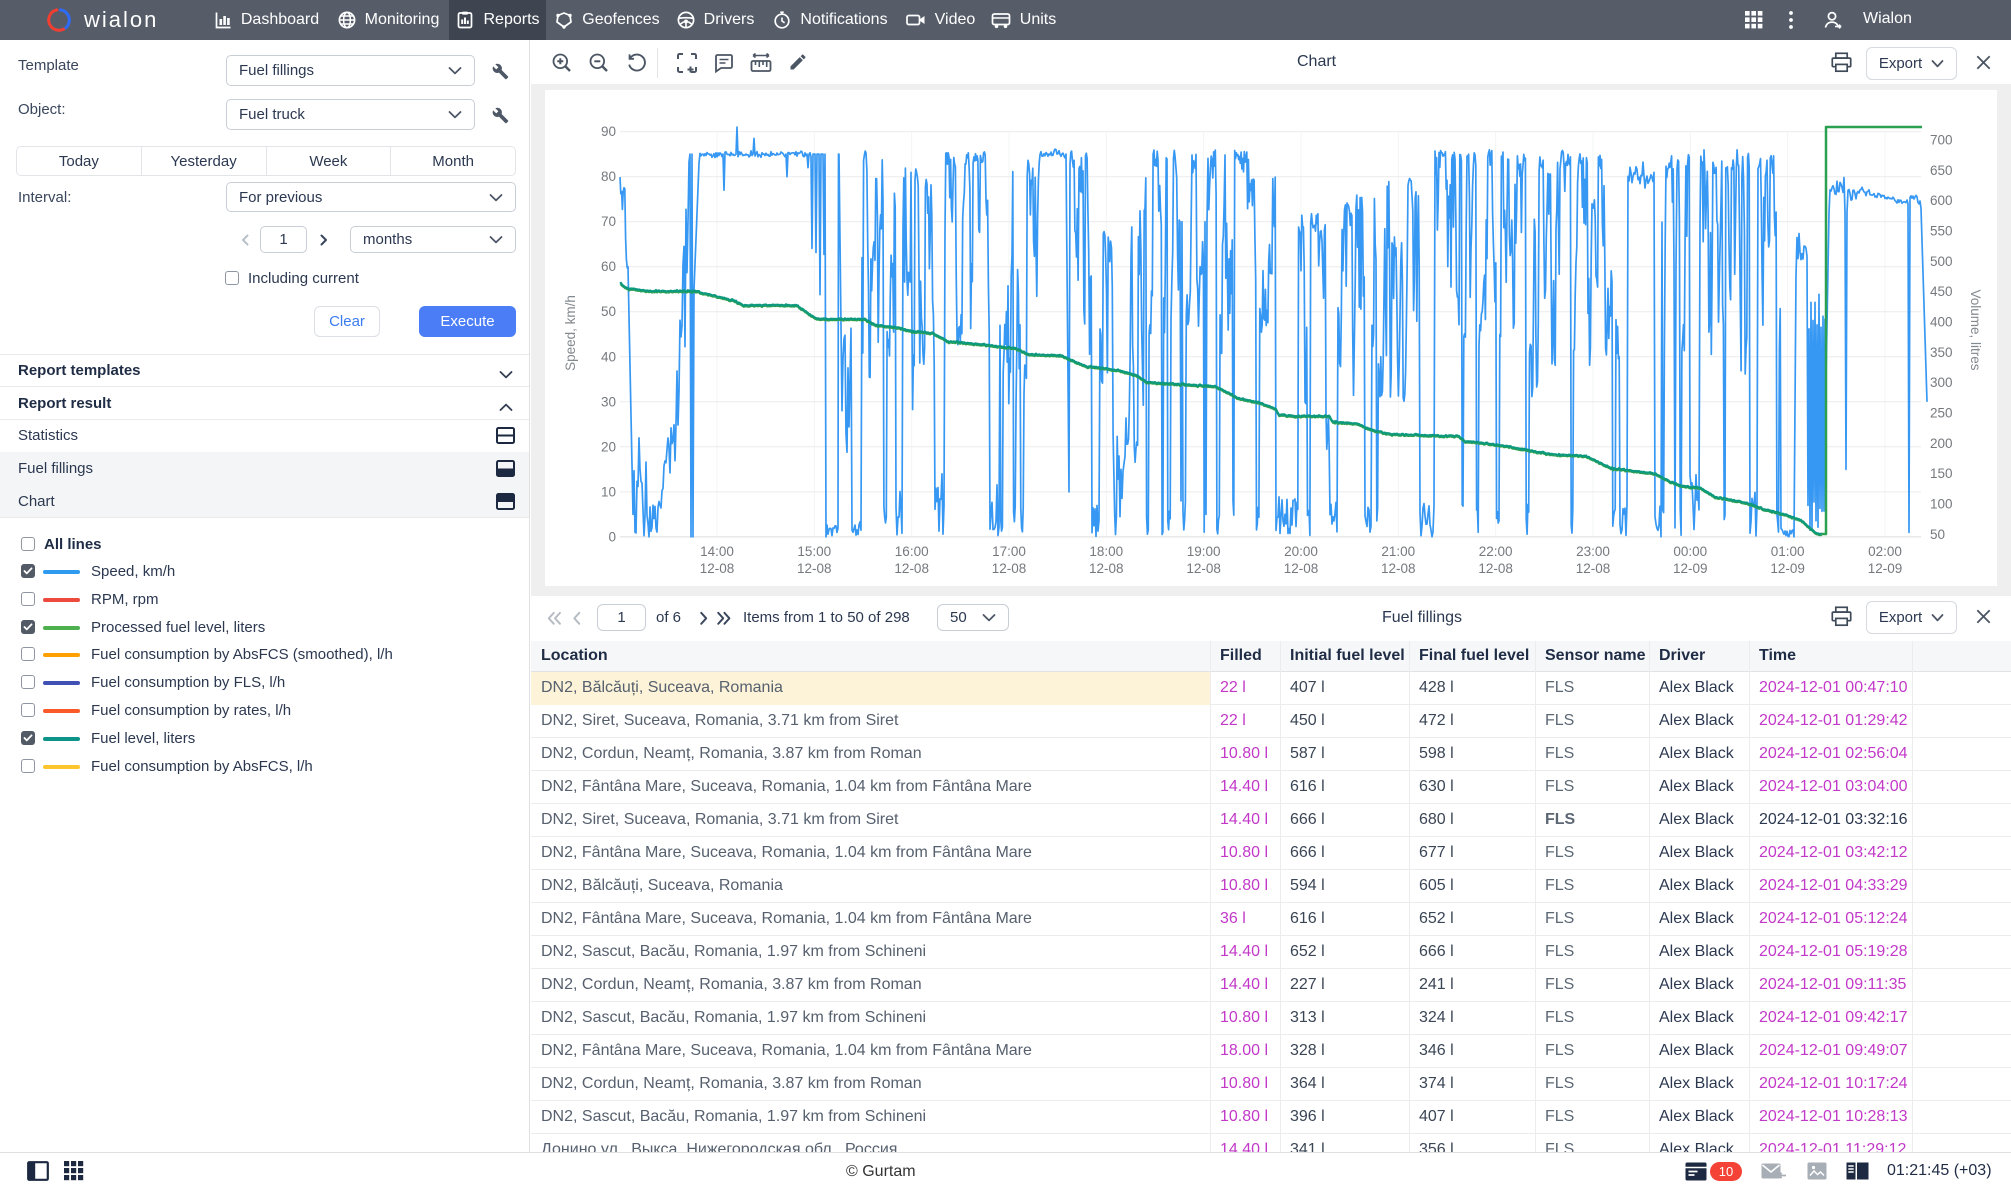  I want to click on svg-text: 90, so click(608, 131).